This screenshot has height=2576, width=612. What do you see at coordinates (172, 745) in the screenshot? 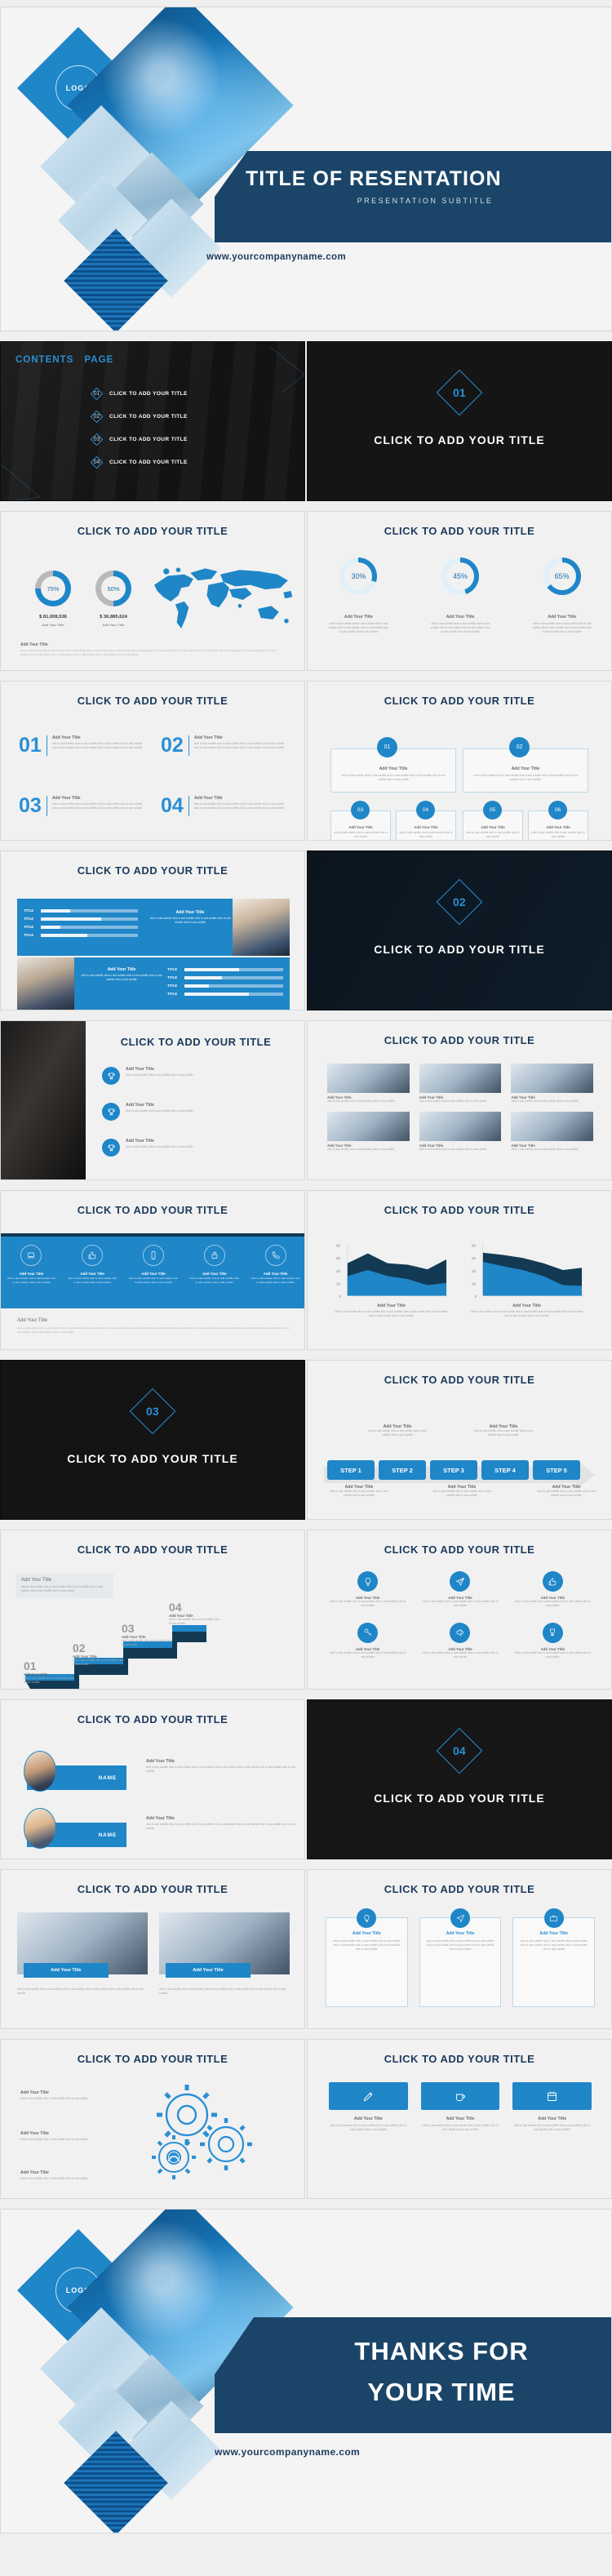
I see `item-number: 02` at bounding box center [172, 745].